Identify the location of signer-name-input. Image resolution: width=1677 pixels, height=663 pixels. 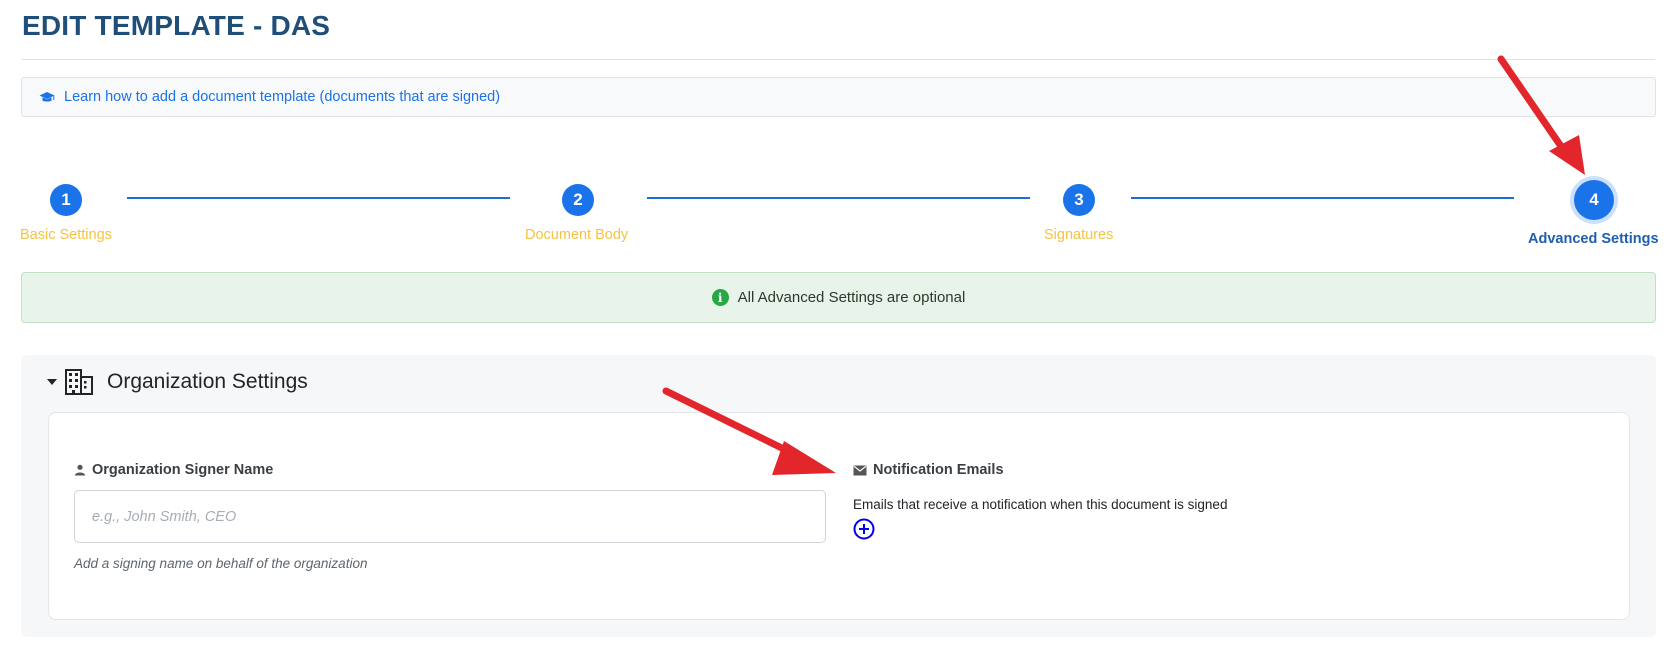
(450, 516).